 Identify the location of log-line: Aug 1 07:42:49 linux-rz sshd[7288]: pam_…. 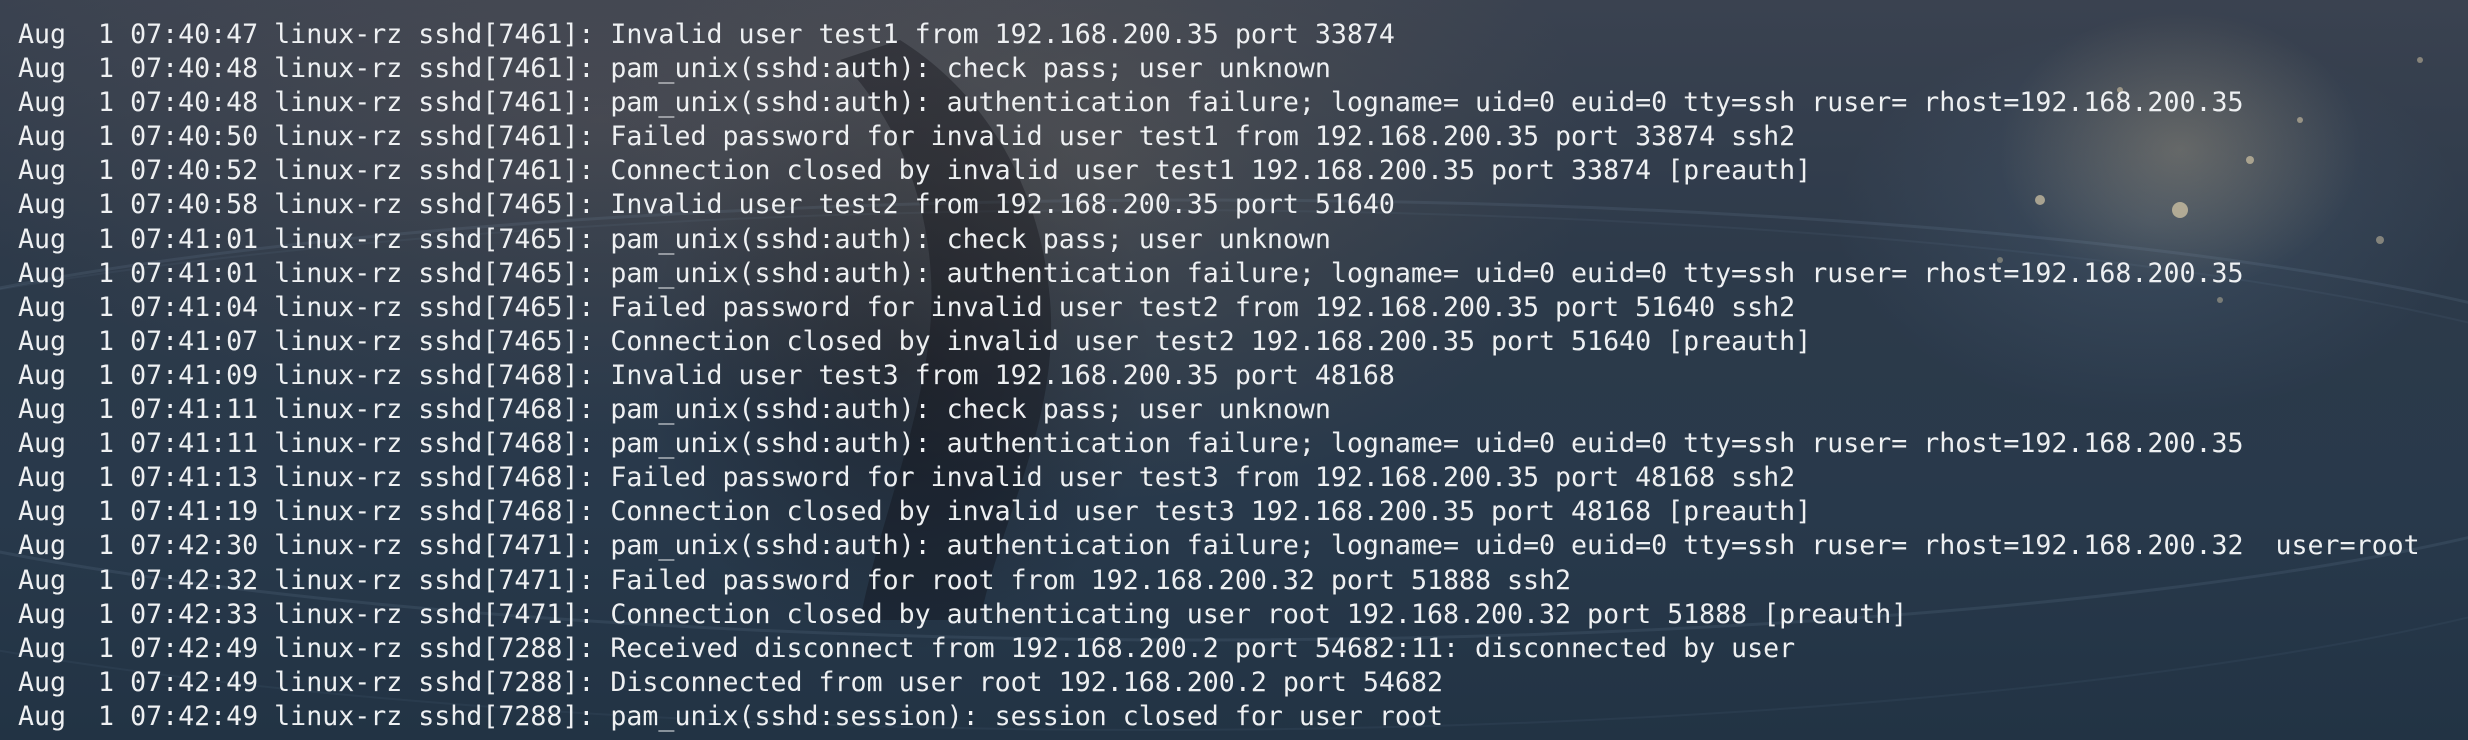
(730, 716).